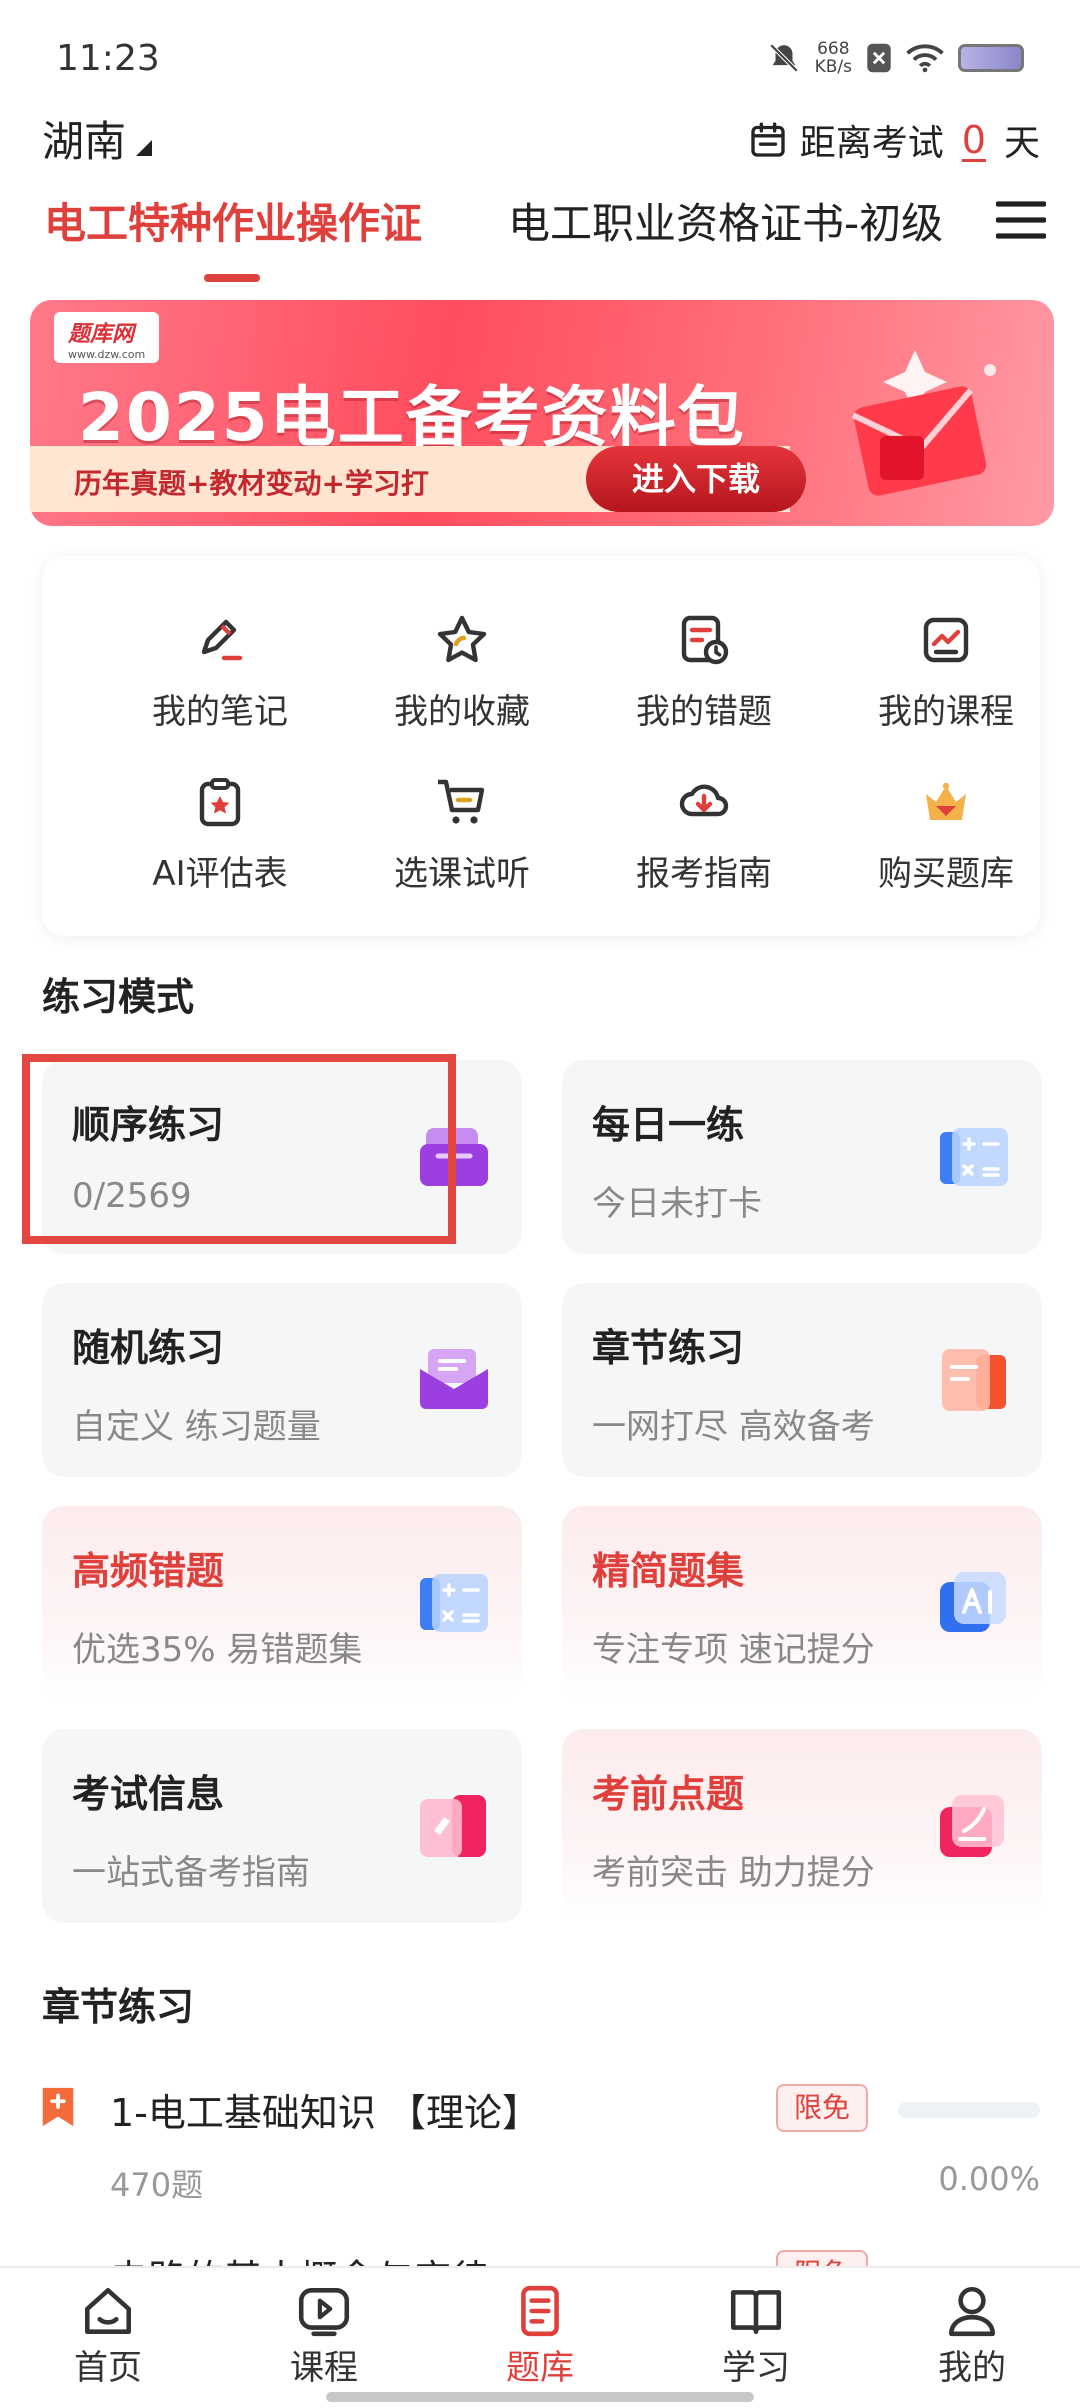 The width and height of the screenshot is (1080, 2408). What do you see at coordinates (923, 423) in the screenshot?
I see `gift-envelope-icon` at bounding box center [923, 423].